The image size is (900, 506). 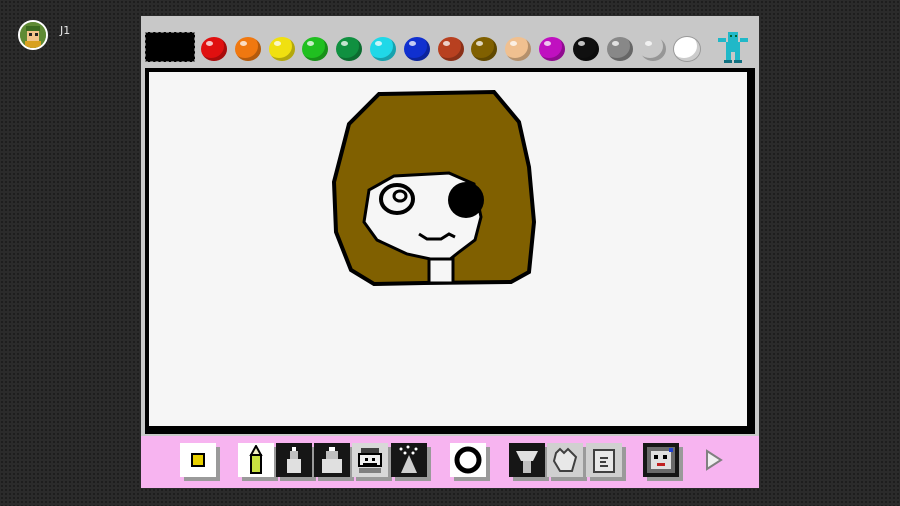 What do you see at coordinates (247, 49) in the screenshot?
I see `swatch-orange` at bounding box center [247, 49].